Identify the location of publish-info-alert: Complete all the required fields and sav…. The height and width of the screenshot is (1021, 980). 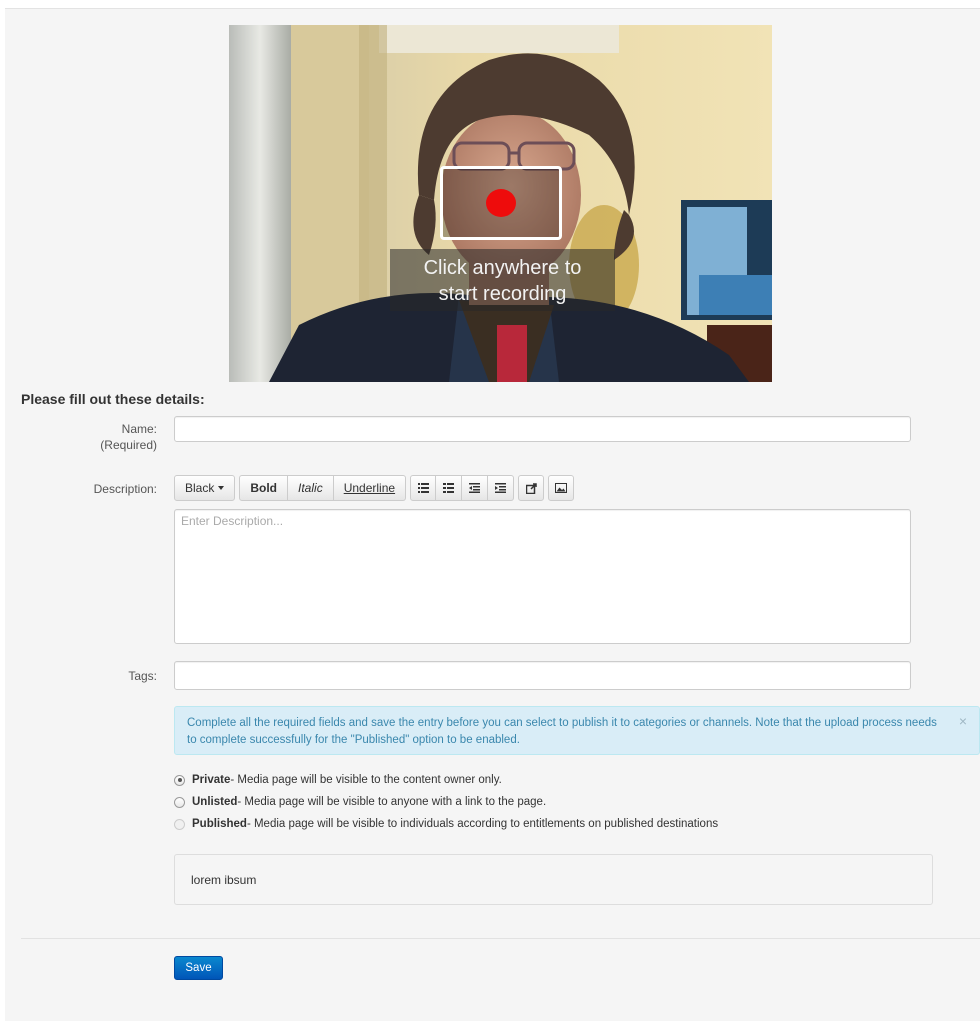
(577, 730).